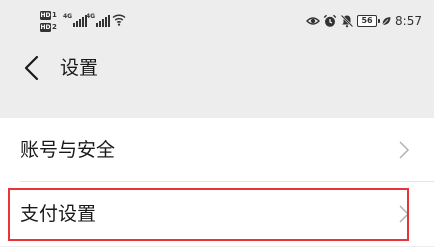 The height and width of the screenshot is (247, 434). I want to click on chevron-left-icon, so click(32, 68).